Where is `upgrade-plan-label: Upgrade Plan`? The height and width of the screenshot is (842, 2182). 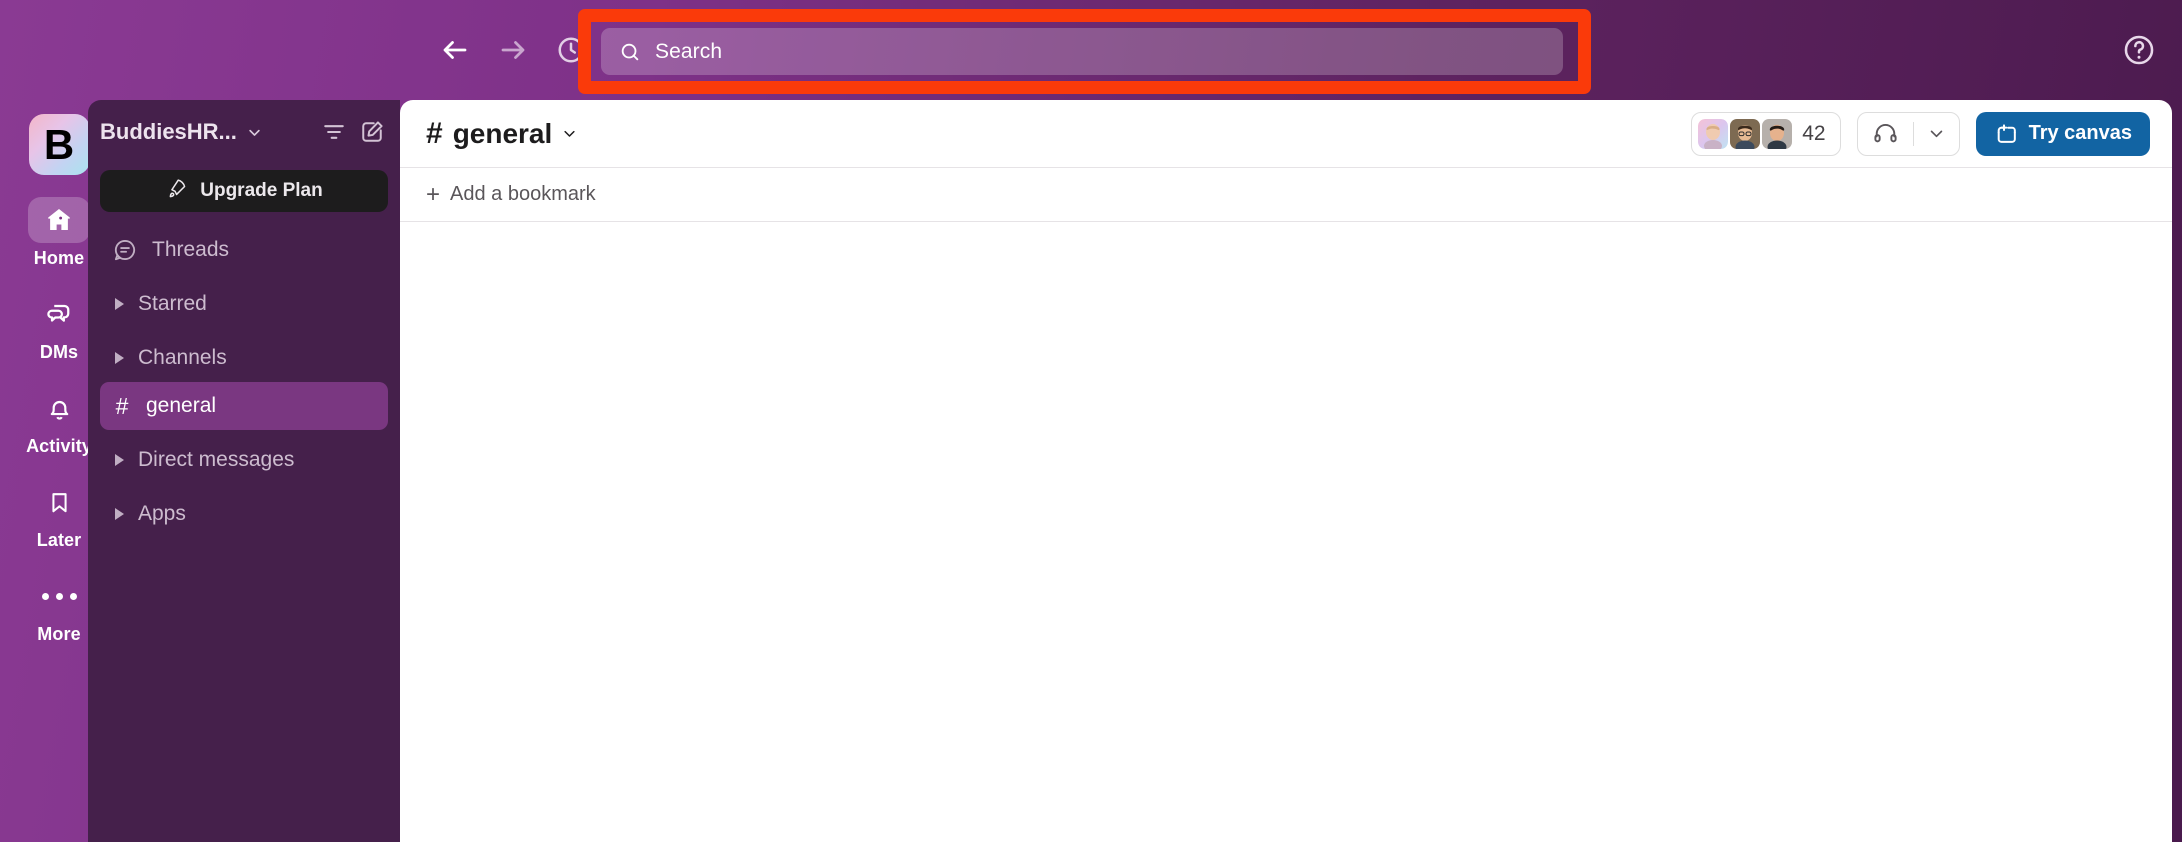
upgrade-plan-label: Upgrade Plan is located at coordinates (261, 190).